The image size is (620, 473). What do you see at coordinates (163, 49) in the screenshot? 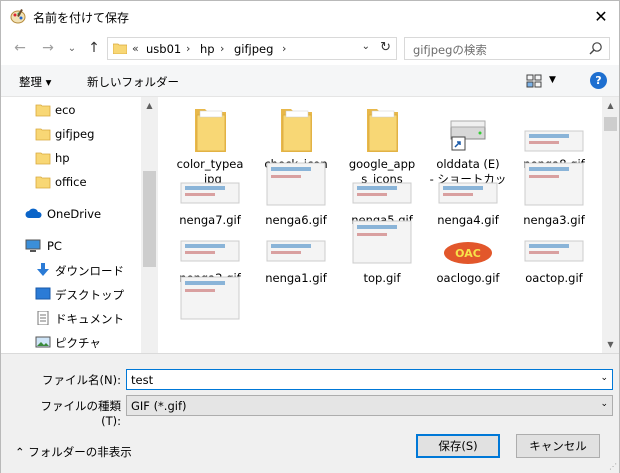
I see `breadcrumb-usb01: usb01` at bounding box center [163, 49].